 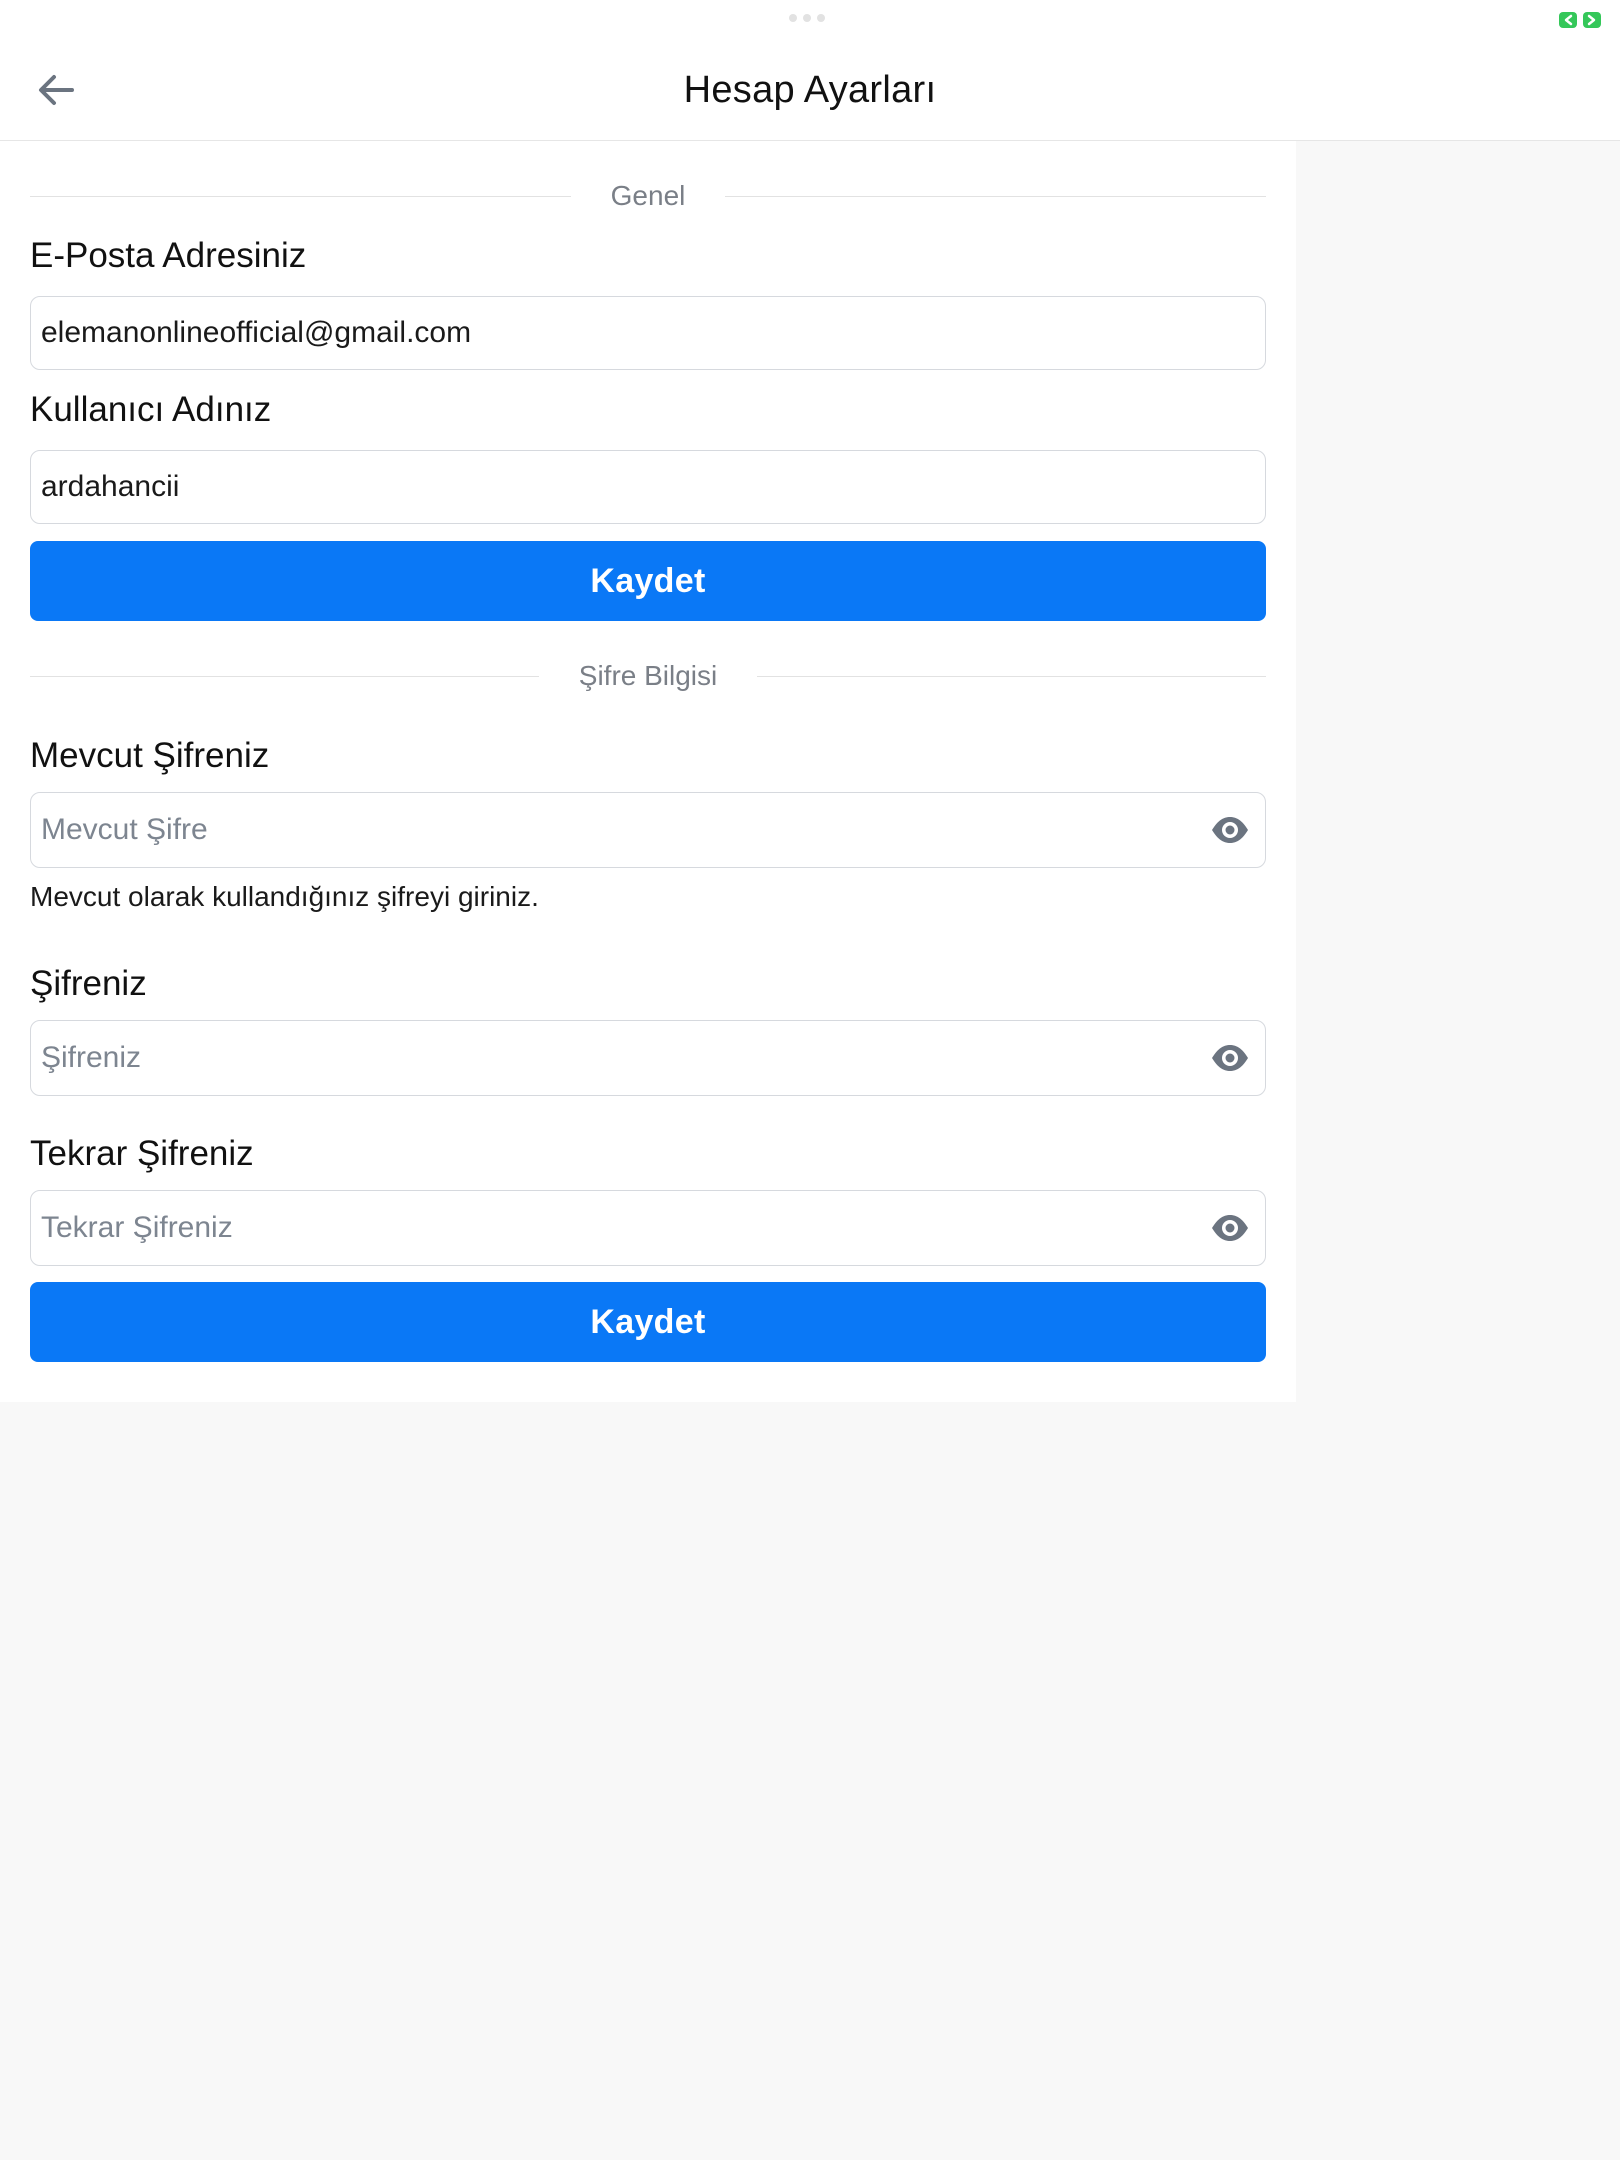 I want to click on screen-share-indicator-icon, so click(x=1580, y=20).